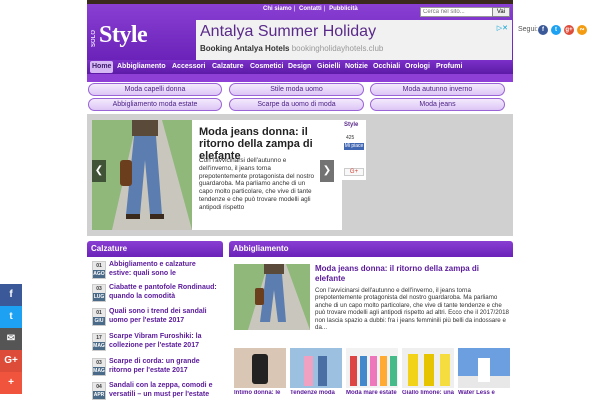 This screenshot has height=400, width=600. I want to click on logo-small-text: SOLO, so click(94, 39).